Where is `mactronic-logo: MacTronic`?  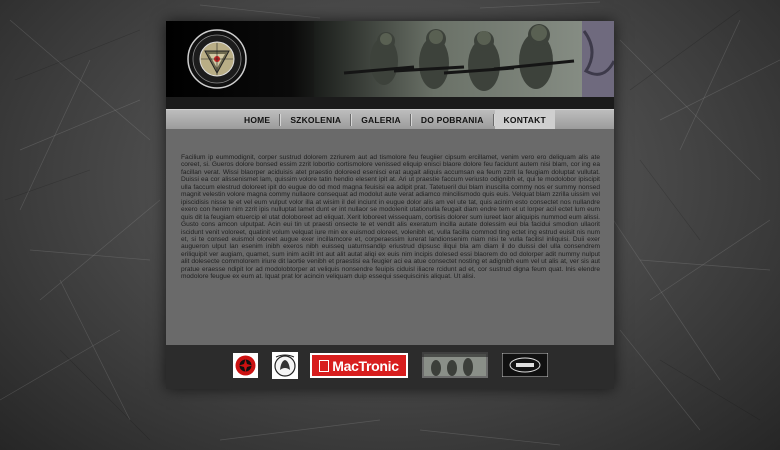 mactronic-logo: MacTronic is located at coordinates (359, 365).